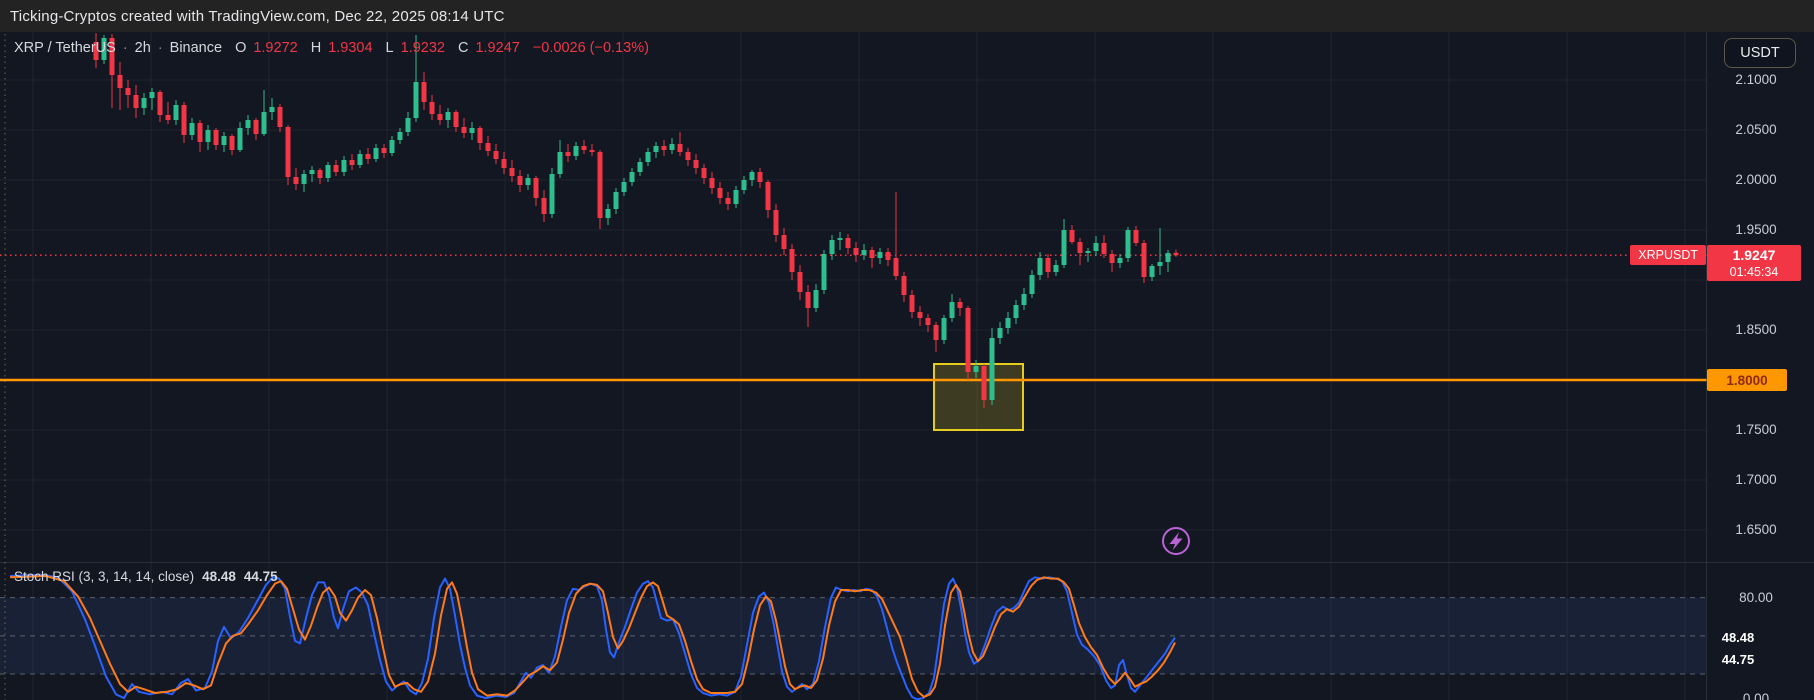 The image size is (1814, 700). What do you see at coordinates (1756, 129) in the screenshot?
I see `price-tick-label: 2.0500` at bounding box center [1756, 129].